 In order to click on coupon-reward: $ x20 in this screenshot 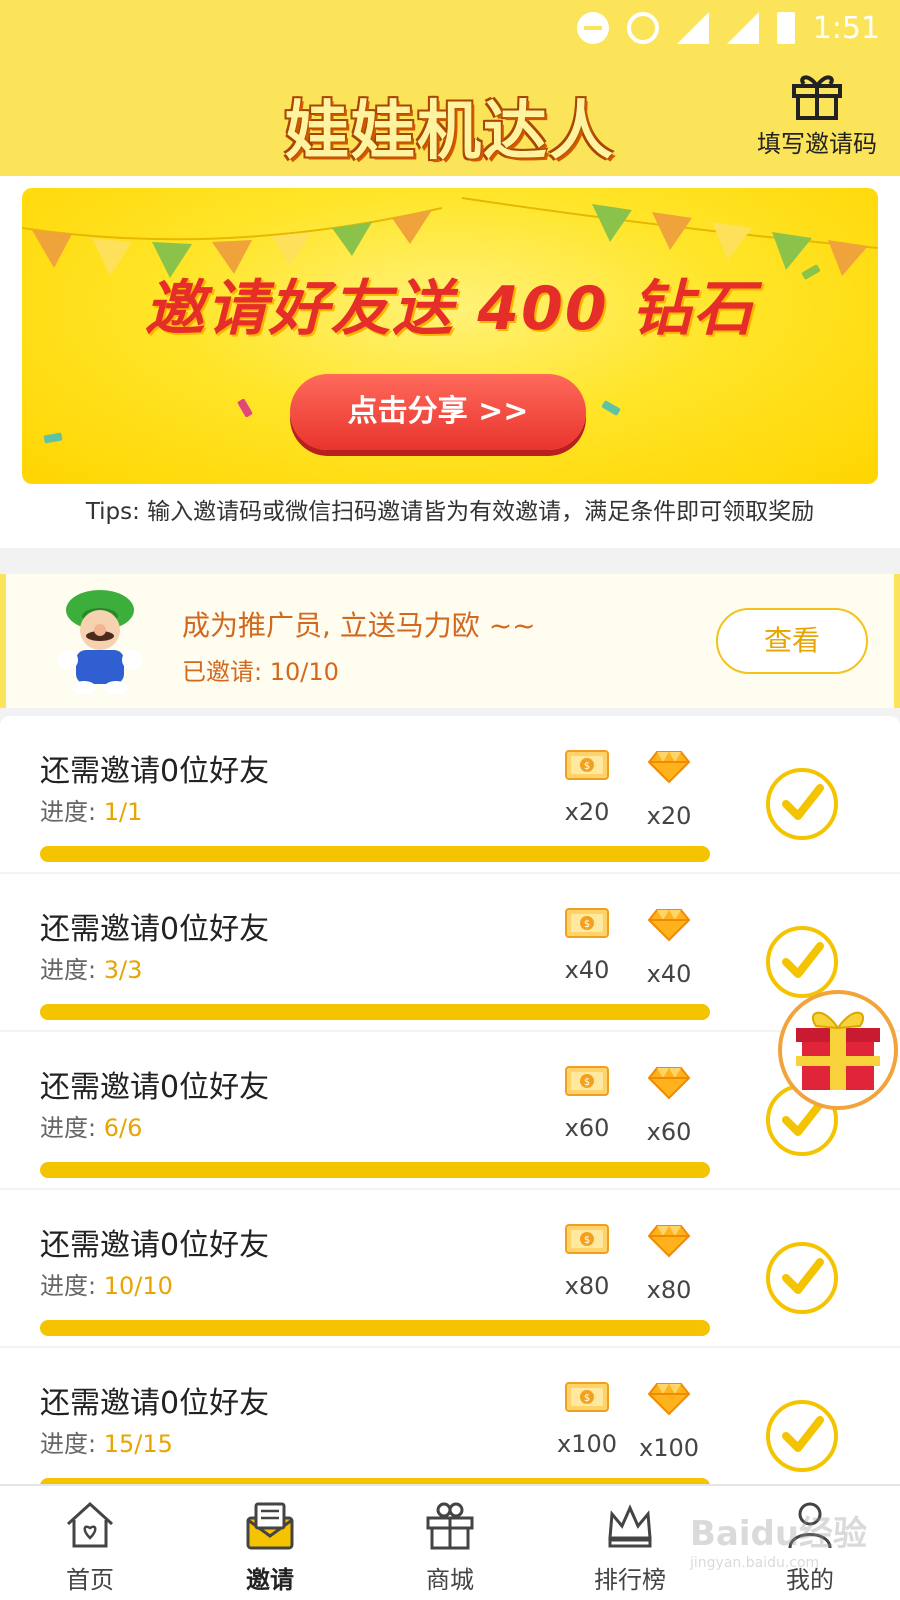, I will do `click(587, 788)`.